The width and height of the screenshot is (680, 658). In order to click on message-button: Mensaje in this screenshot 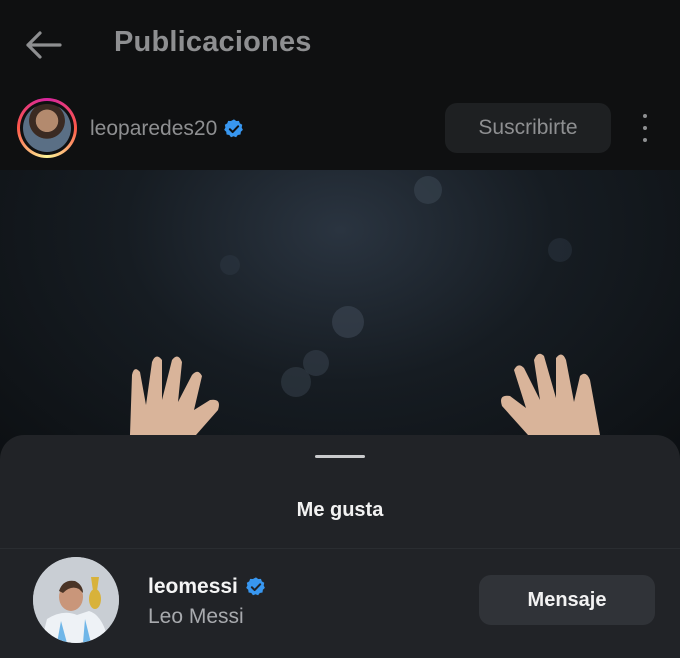, I will do `click(567, 600)`.